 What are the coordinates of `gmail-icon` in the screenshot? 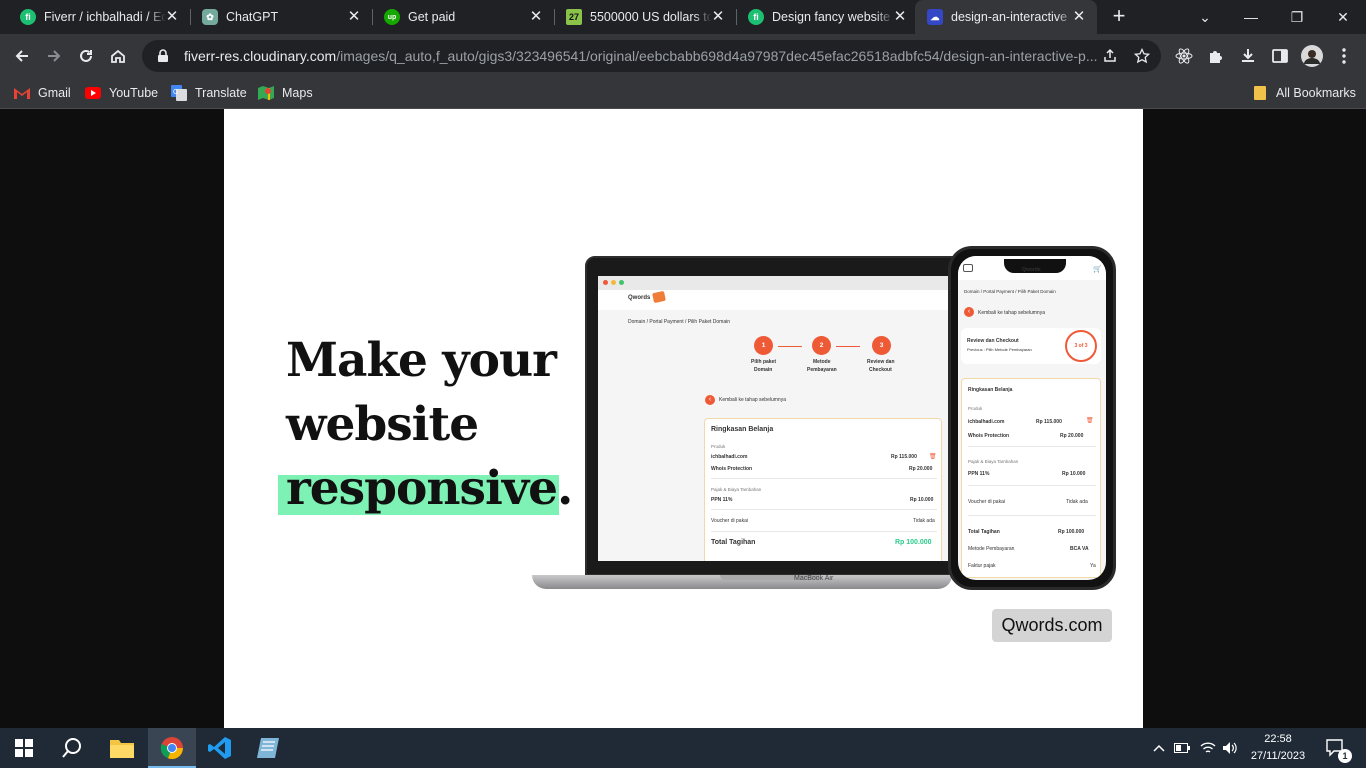 It's located at (22, 93).